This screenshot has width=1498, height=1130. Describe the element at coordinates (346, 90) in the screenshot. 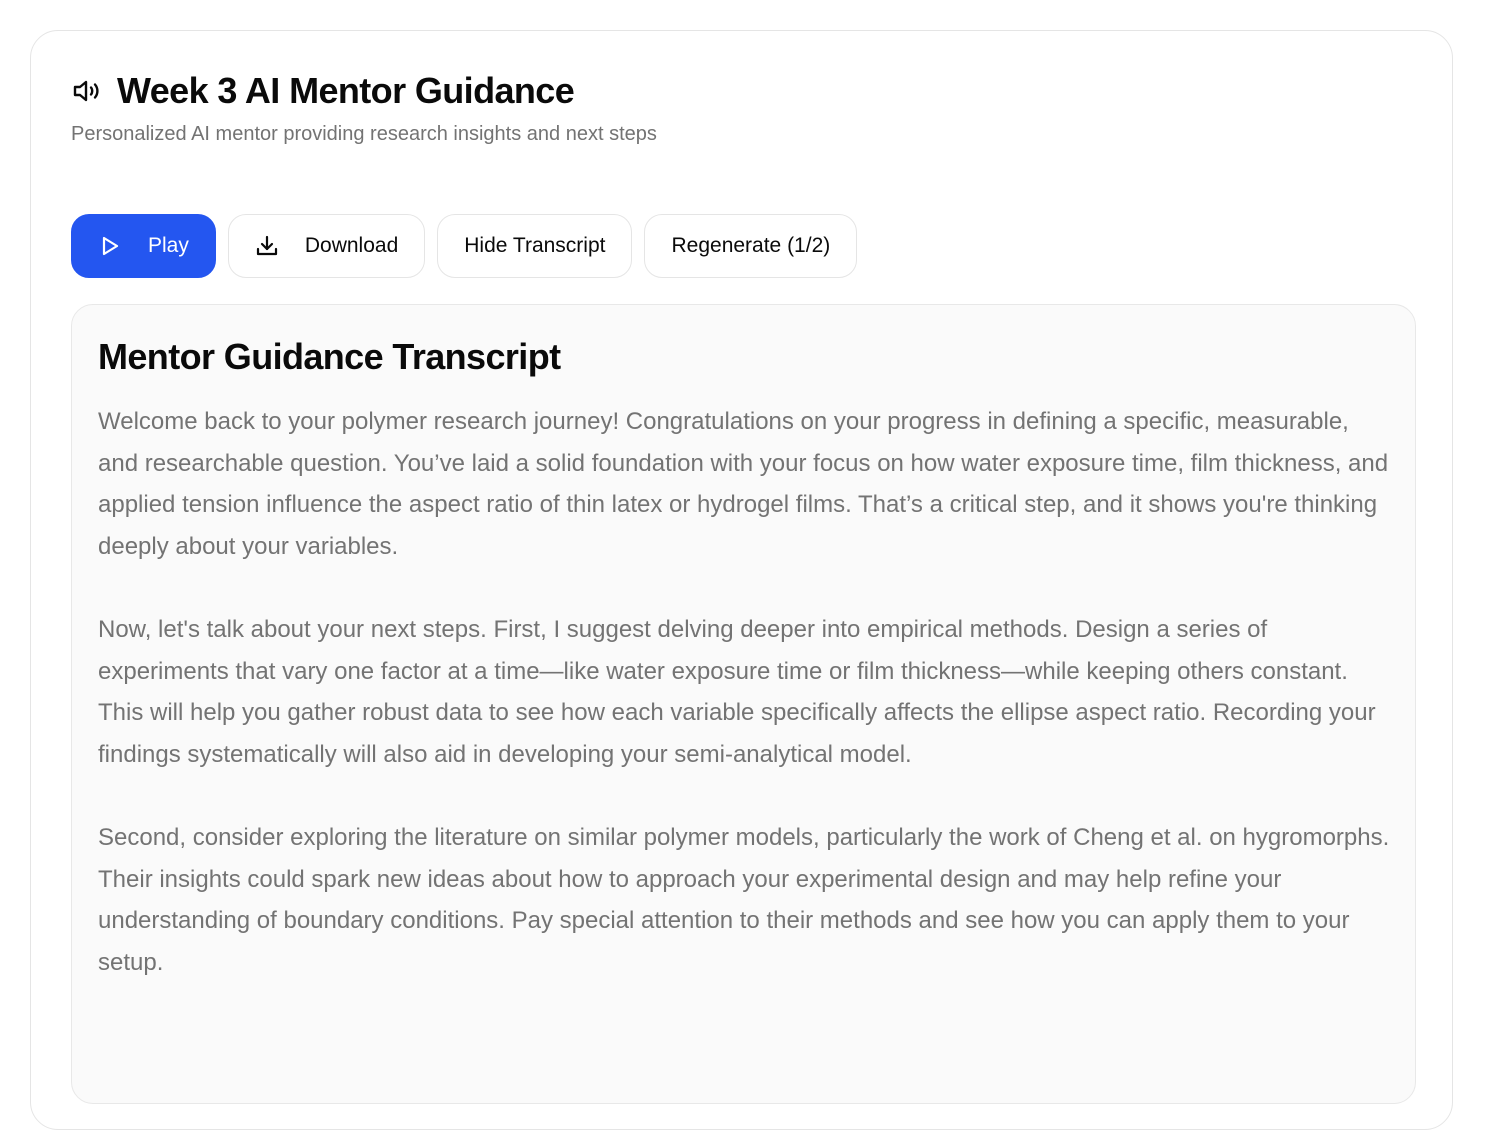

I see `page-title: Week 3 AI Mentor Guidance` at that location.